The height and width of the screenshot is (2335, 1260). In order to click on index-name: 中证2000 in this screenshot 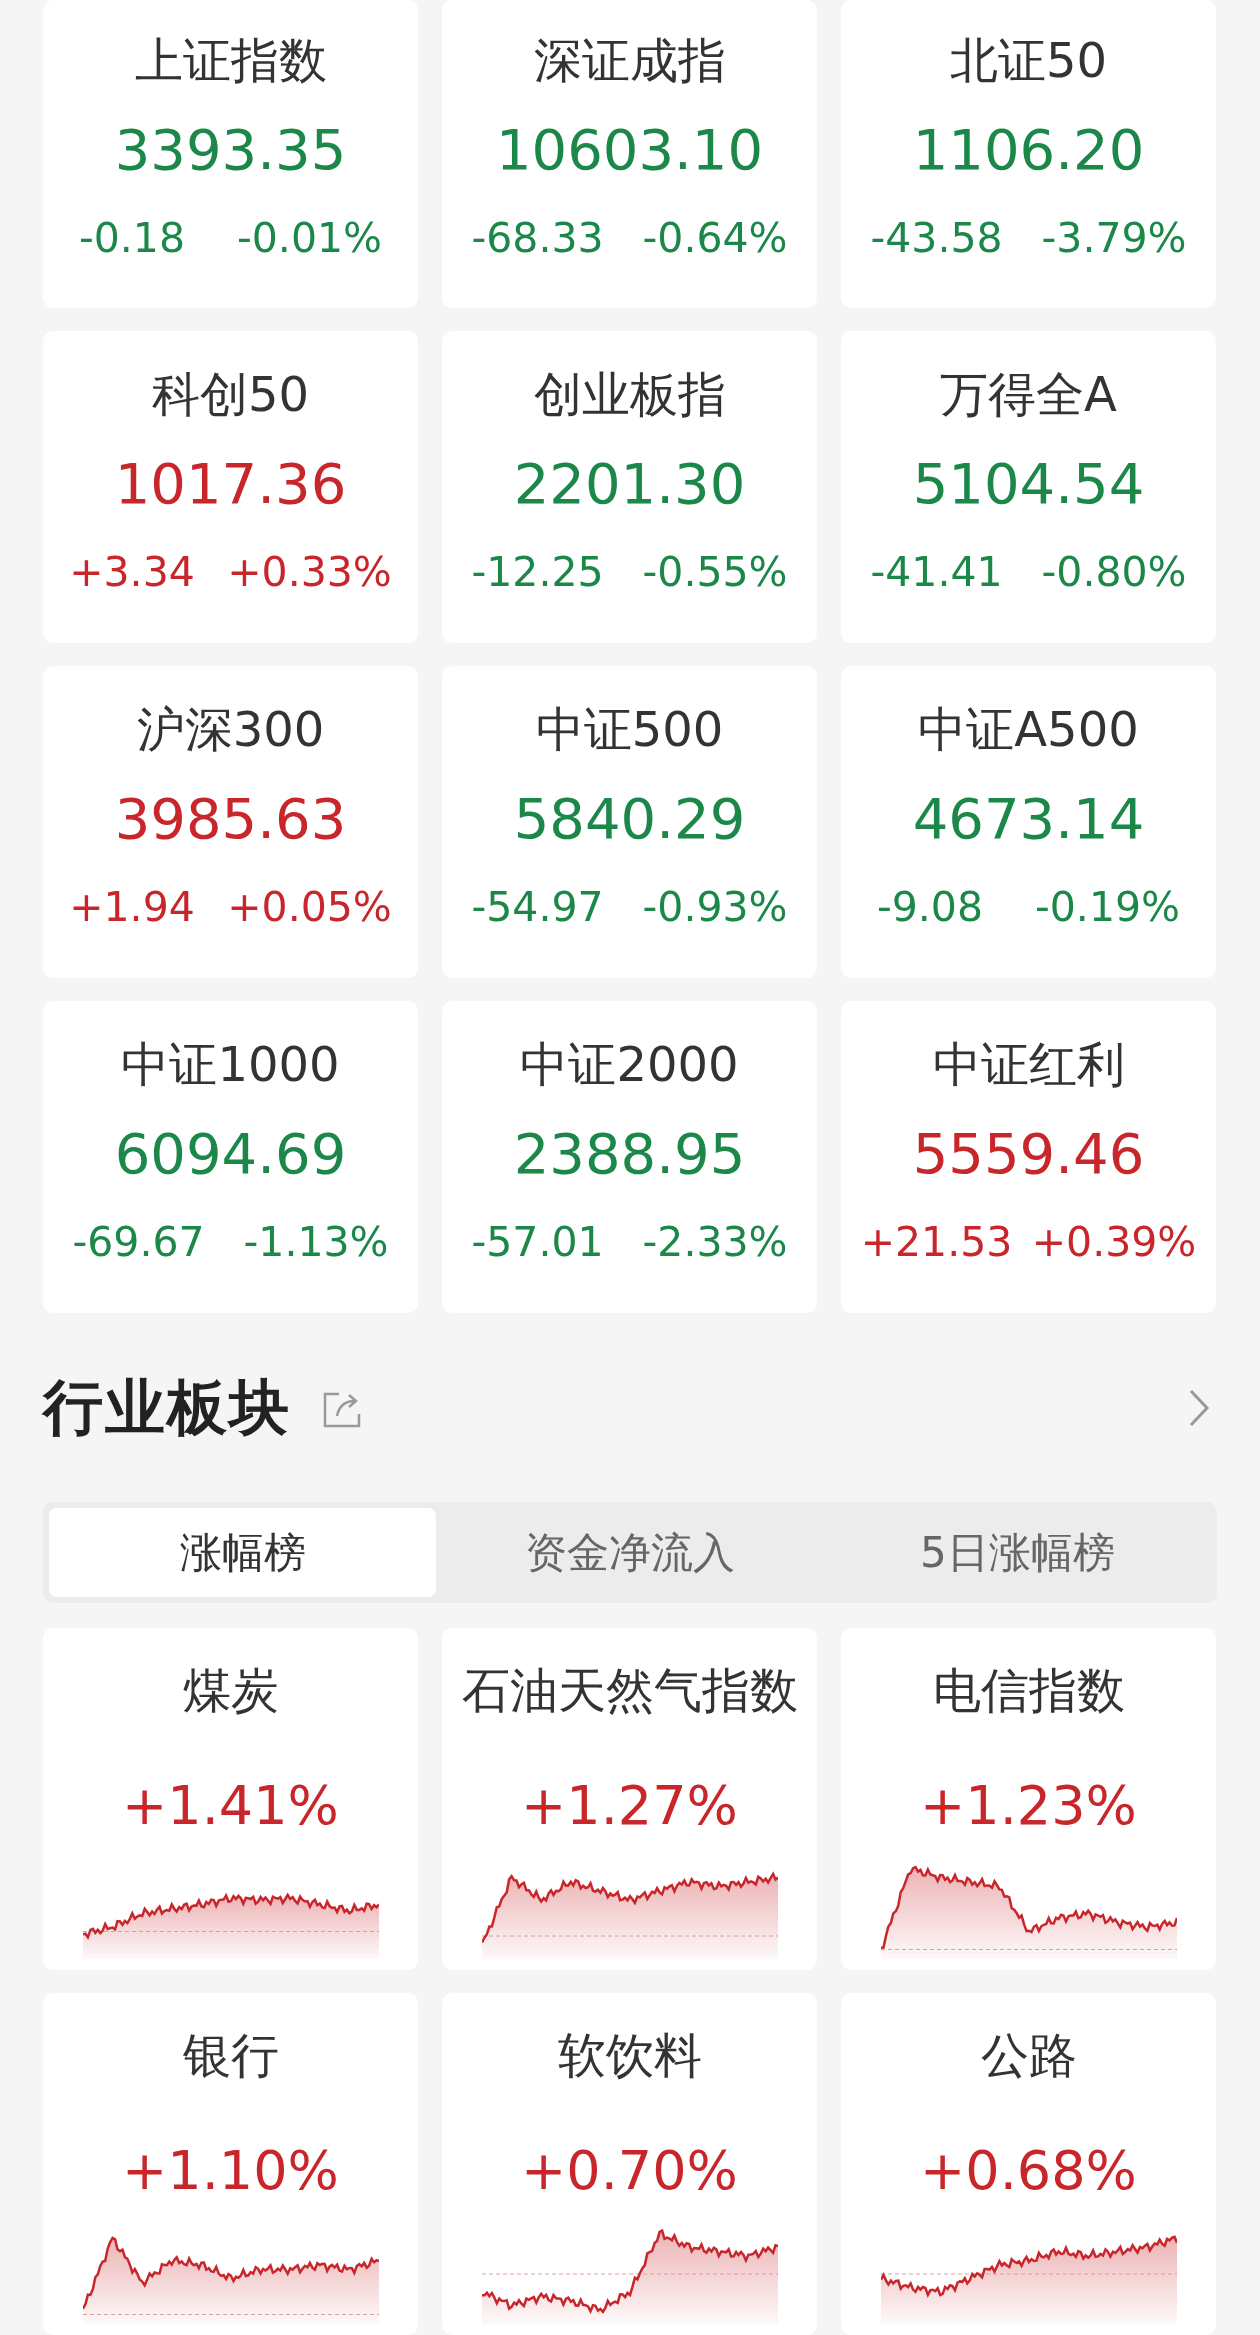, I will do `click(629, 1064)`.